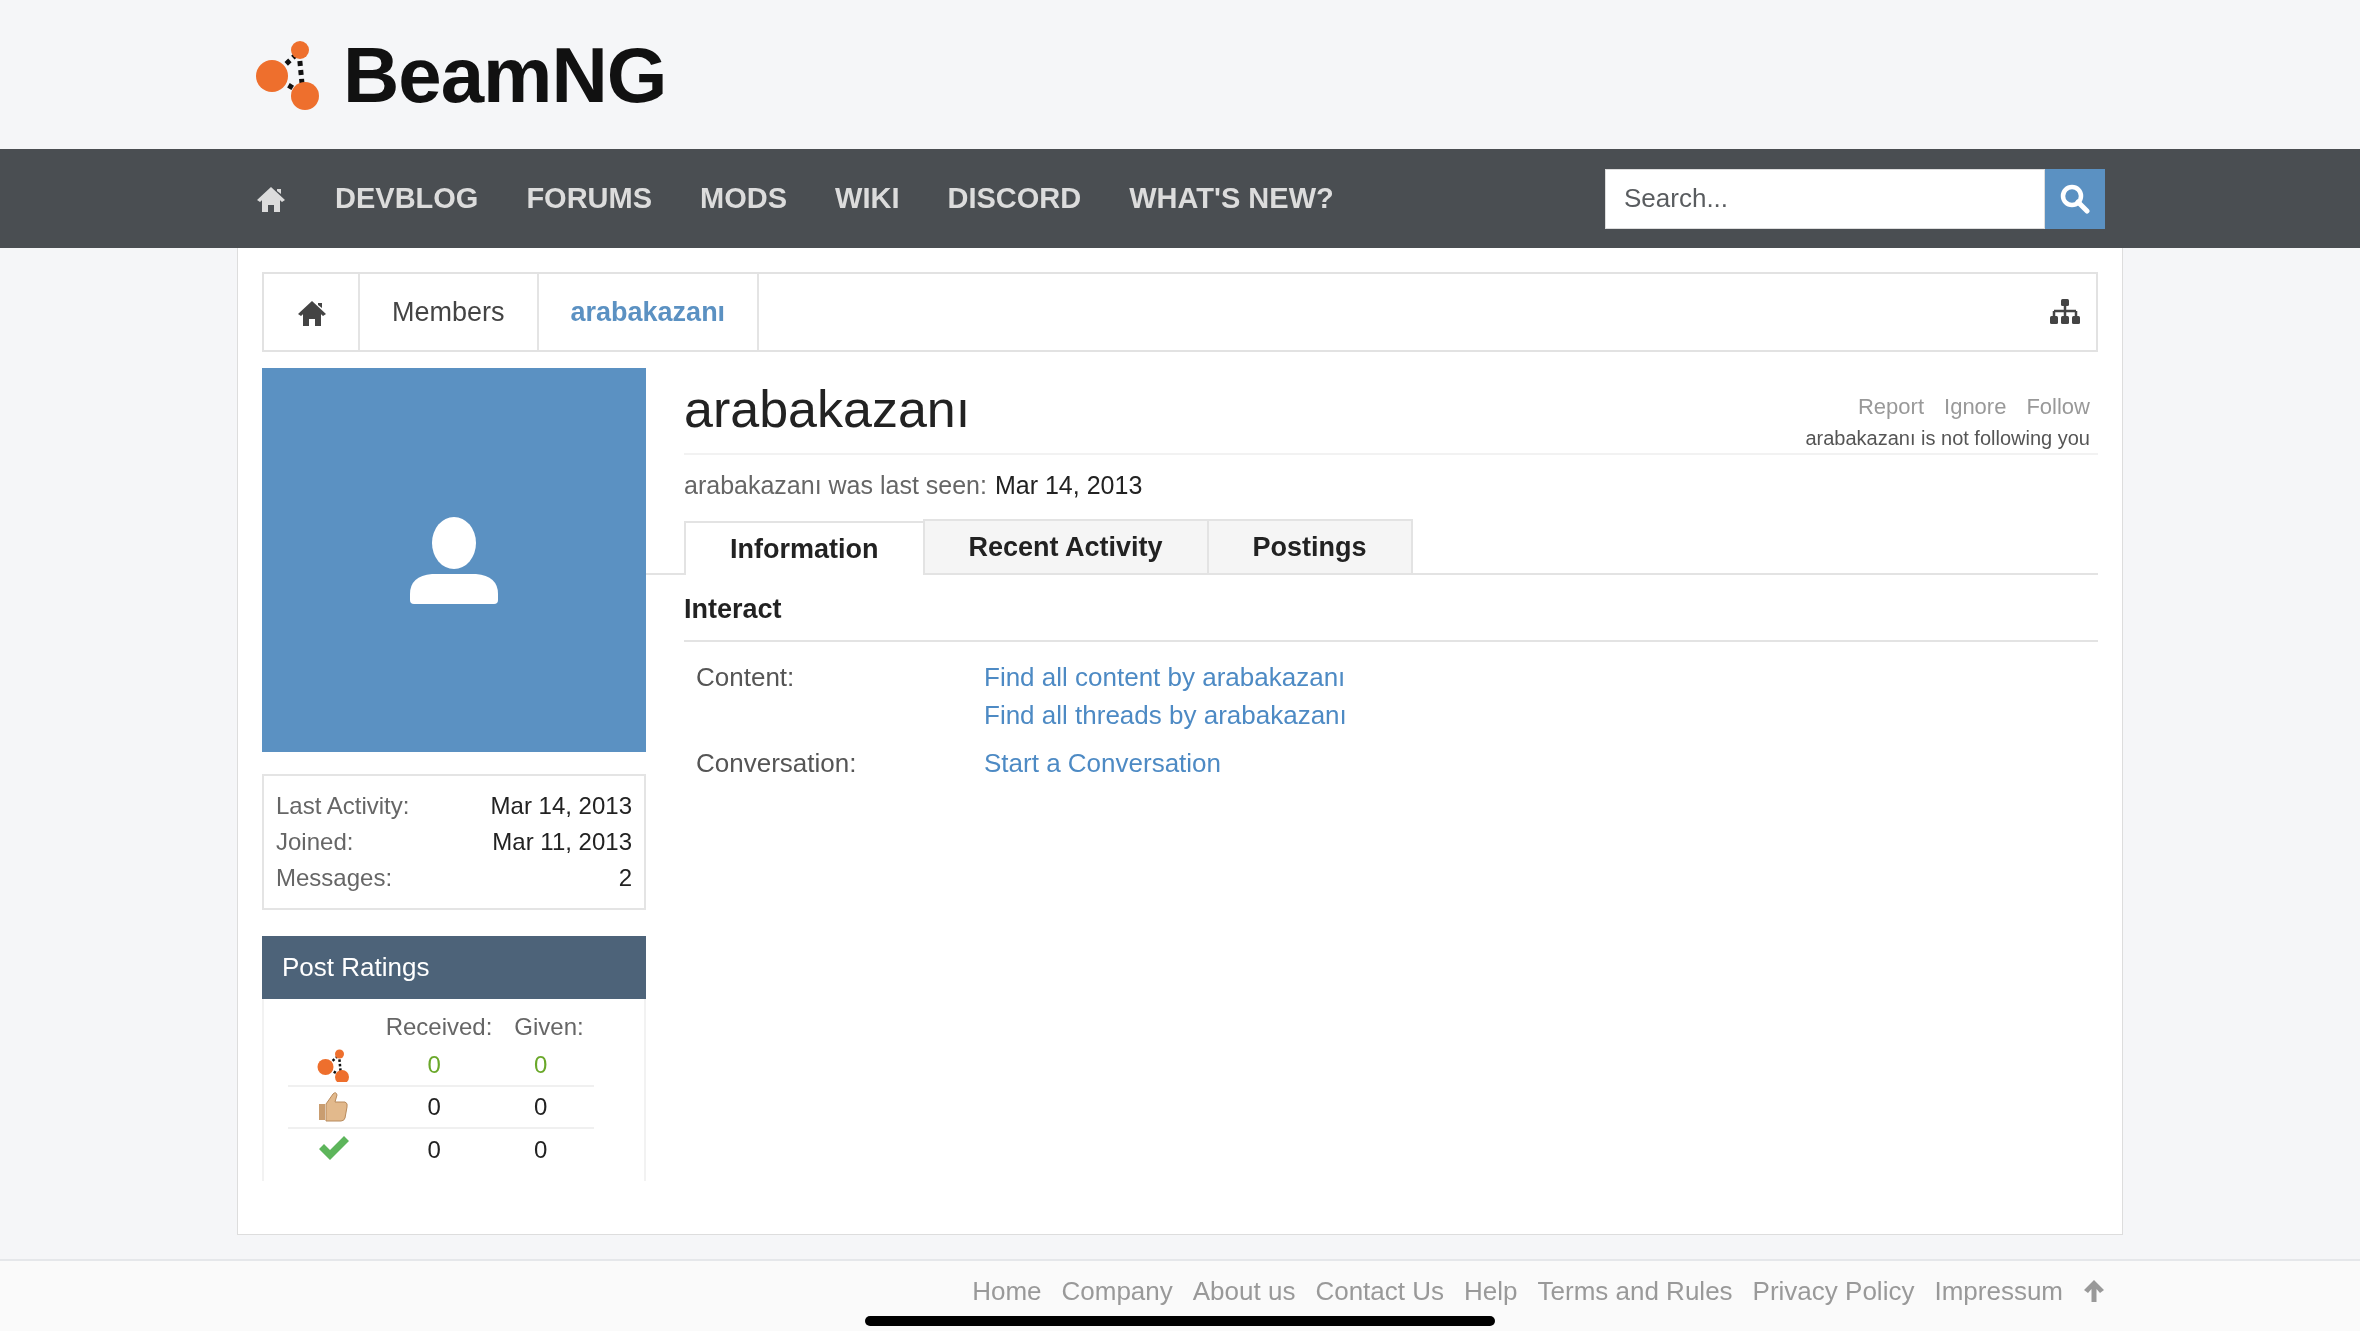 The width and height of the screenshot is (2360, 1331). Describe the element at coordinates (745, 676) in the screenshot. I see `field-label: Content:` at that location.